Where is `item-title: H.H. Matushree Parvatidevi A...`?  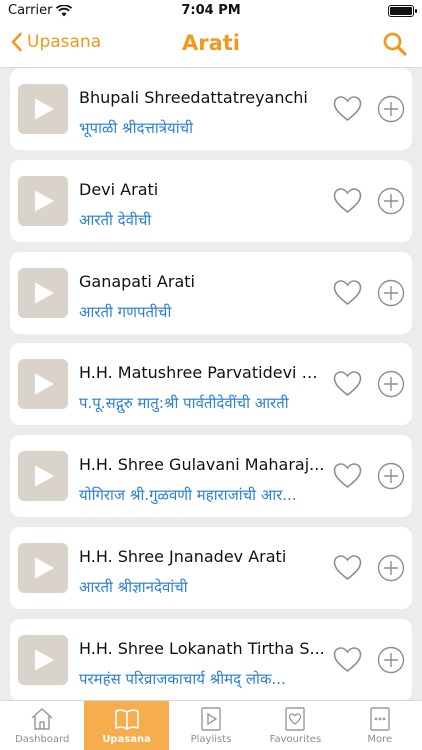 item-title: H.H. Matushree Parvatidevi A... is located at coordinates (203, 372).